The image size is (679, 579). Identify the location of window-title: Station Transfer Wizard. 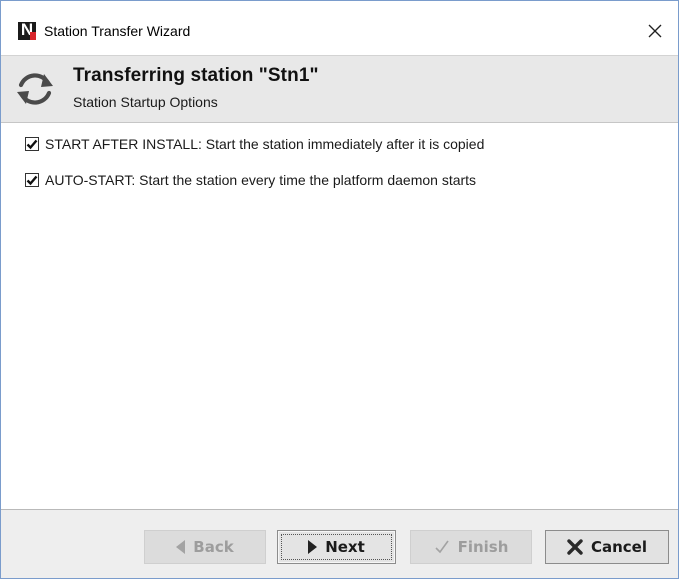
(117, 31).